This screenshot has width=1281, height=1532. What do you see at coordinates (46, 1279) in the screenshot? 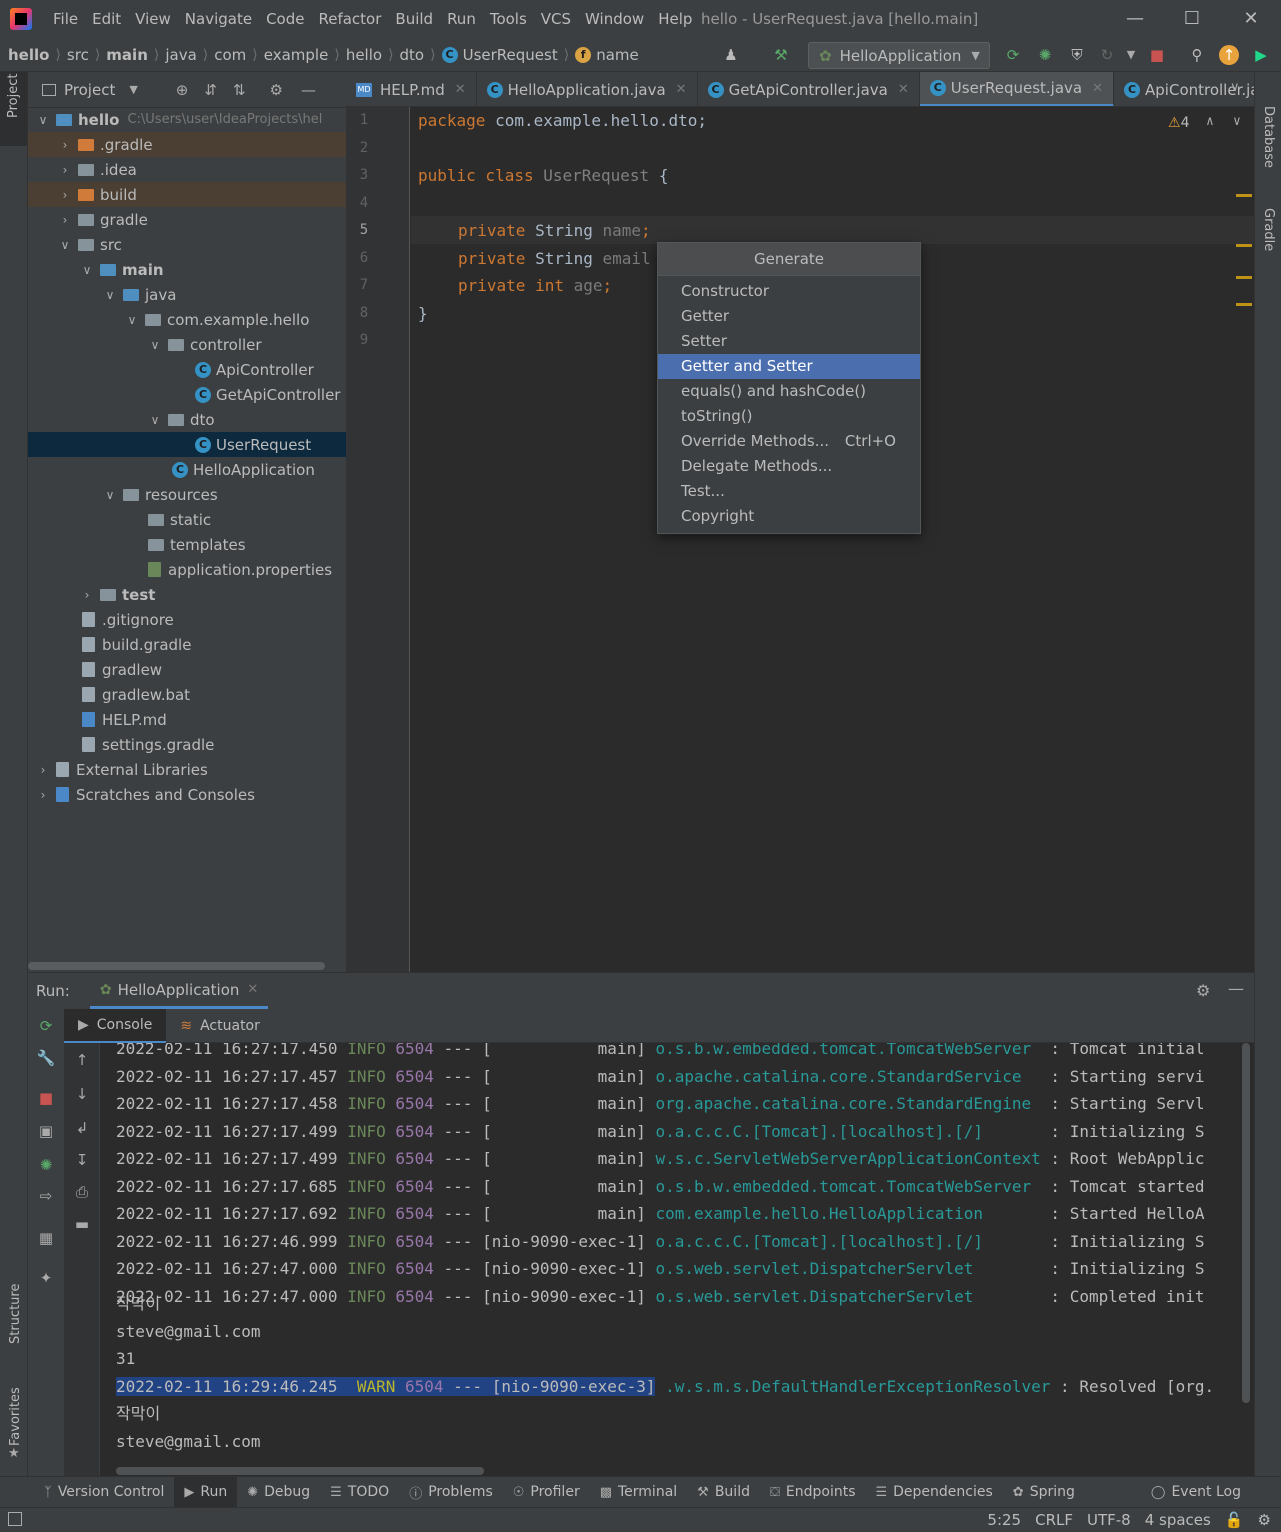
I see `pin-icon: ✦` at bounding box center [46, 1279].